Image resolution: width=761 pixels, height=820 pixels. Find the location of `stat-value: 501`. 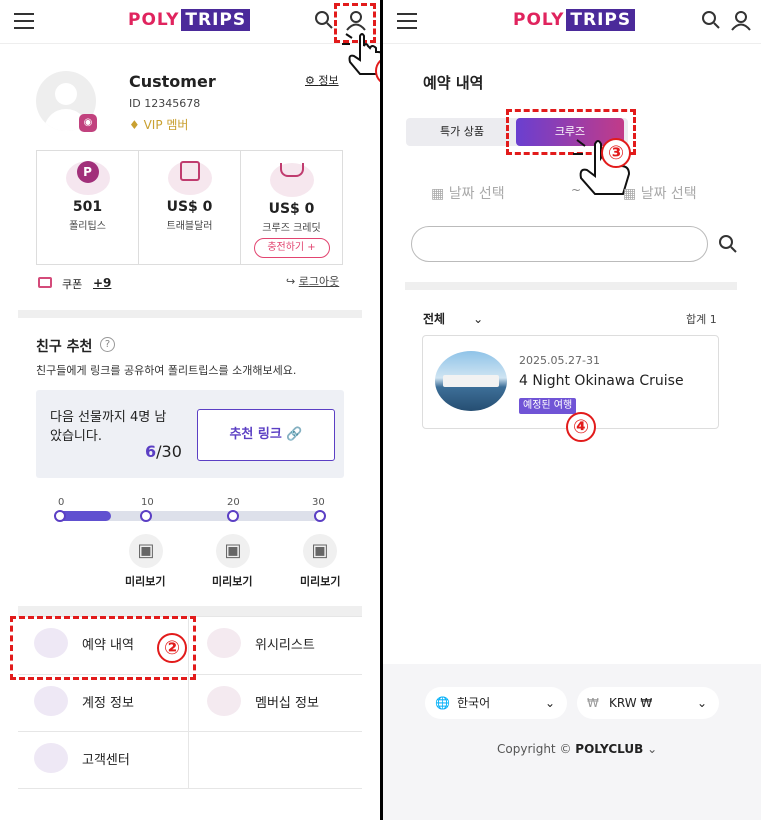

stat-value: 501 is located at coordinates (87, 207).